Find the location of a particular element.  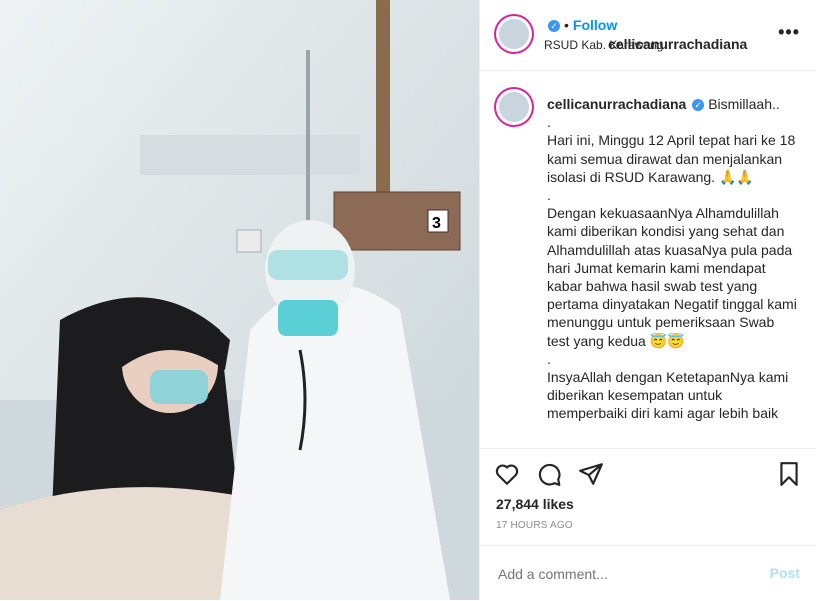

comment-box: Post is located at coordinates (648, 573).